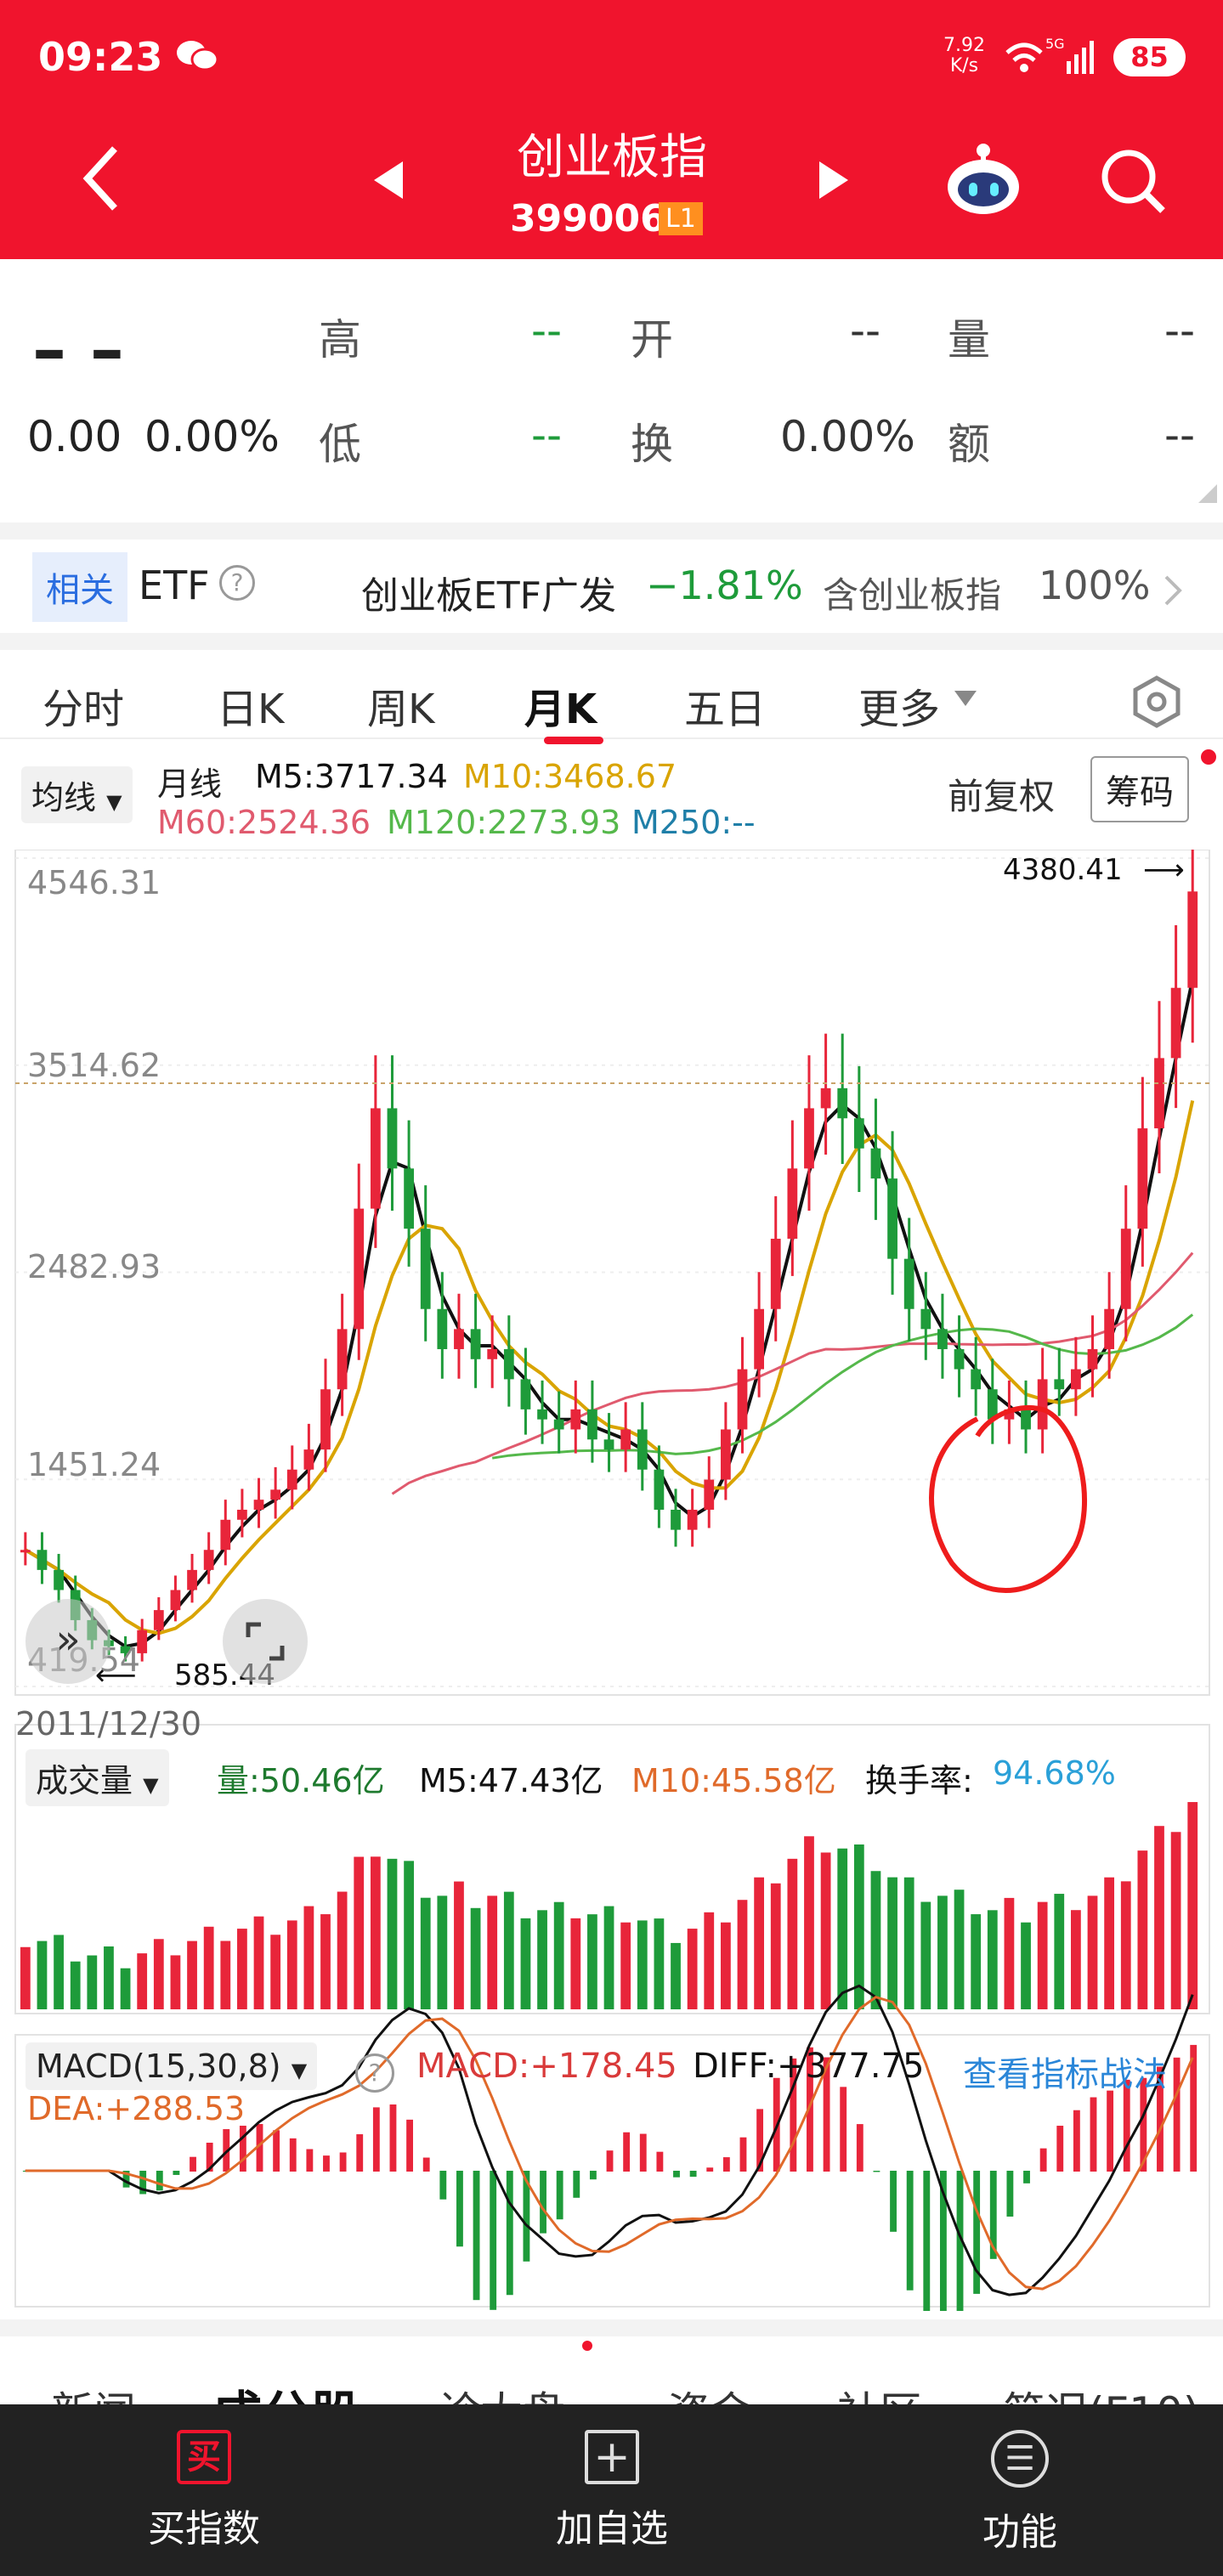 The width and height of the screenshot is (1223, 2576). Describe the element at coordinates (652, 444) in the screenshot. I see `turnover-label: 换` at that location.